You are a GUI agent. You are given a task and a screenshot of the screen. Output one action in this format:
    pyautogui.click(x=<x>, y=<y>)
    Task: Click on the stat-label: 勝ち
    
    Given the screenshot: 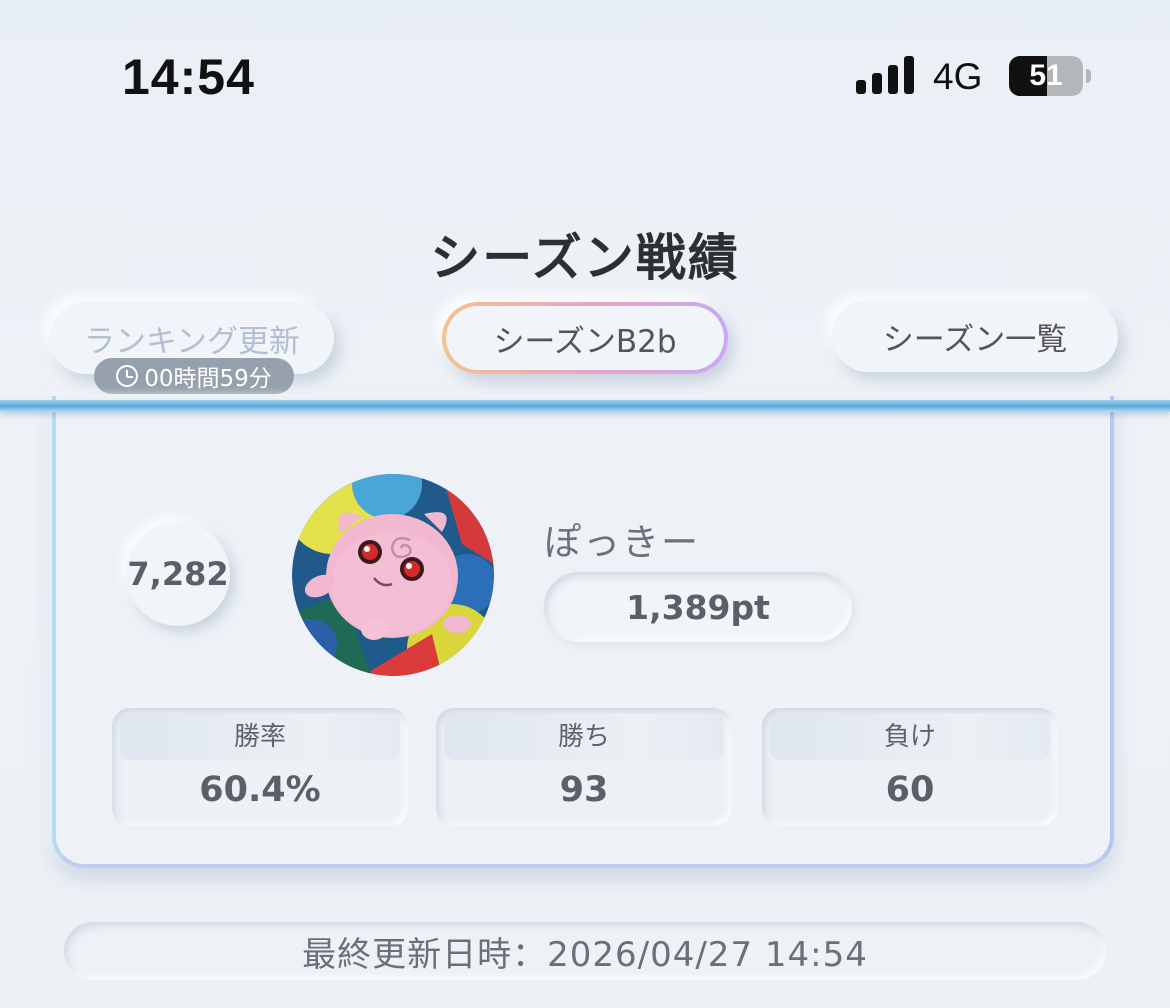 What is the action you would take?
    pyautogui.click(x=584, y=737)
    